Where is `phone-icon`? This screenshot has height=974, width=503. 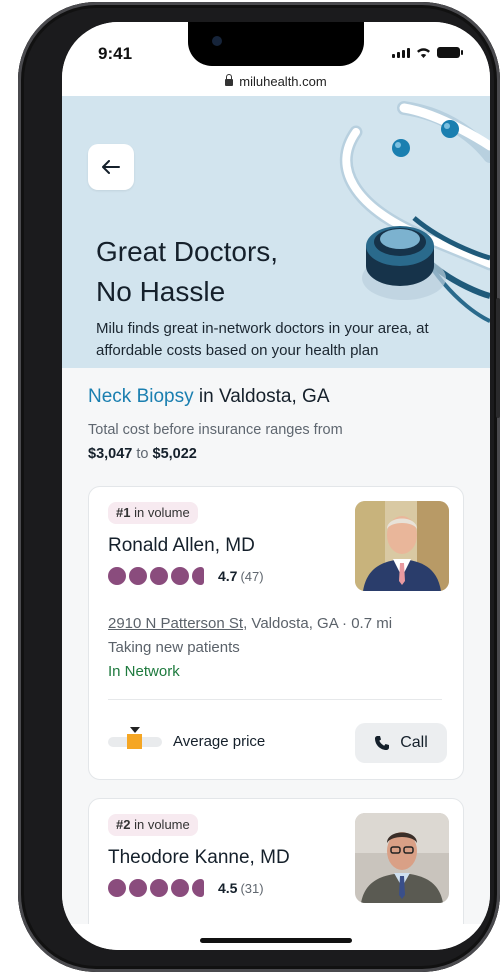
phone-icon is located at coordinates (382, 743).